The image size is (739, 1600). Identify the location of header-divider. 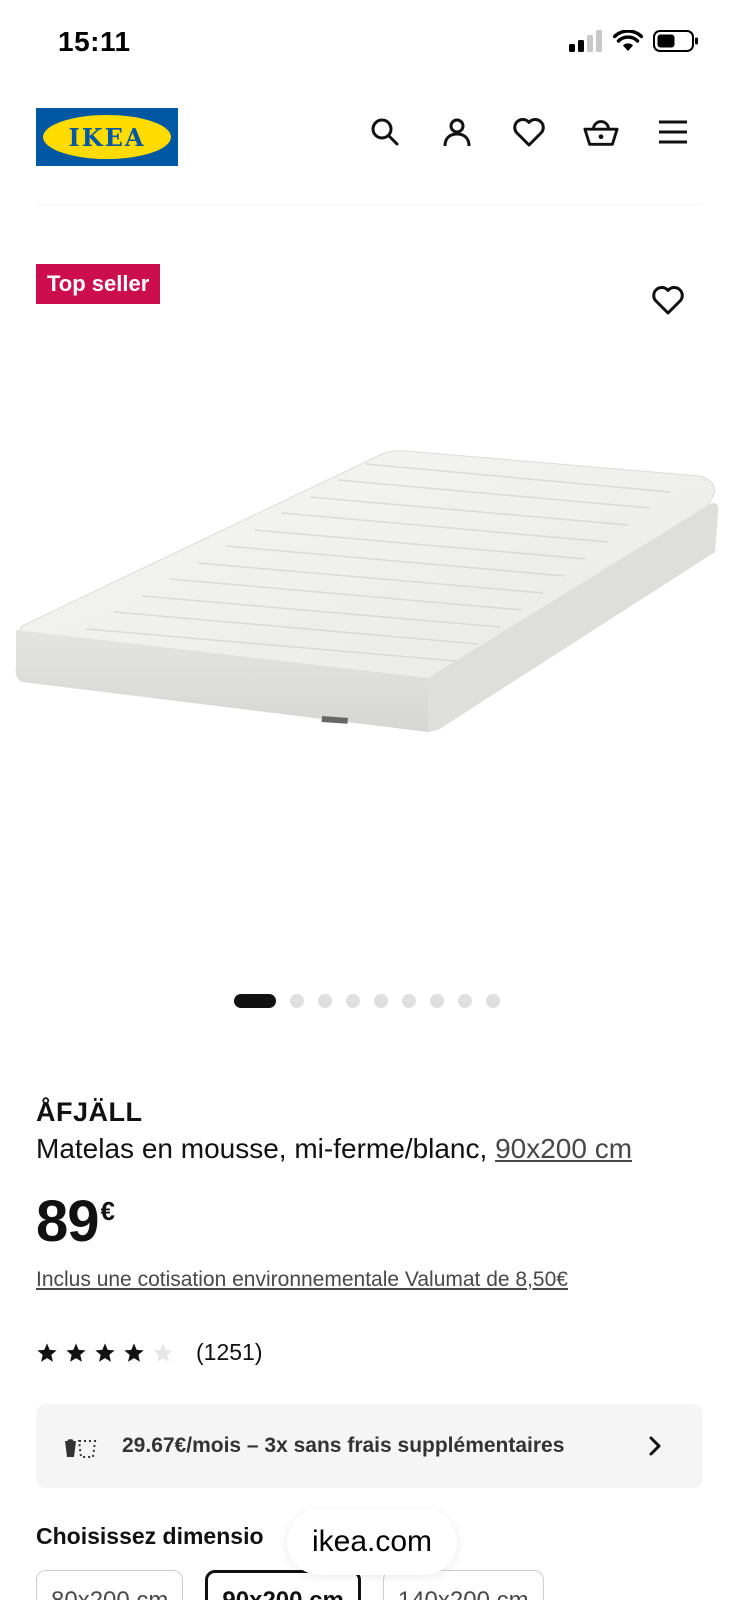
(369, 204).